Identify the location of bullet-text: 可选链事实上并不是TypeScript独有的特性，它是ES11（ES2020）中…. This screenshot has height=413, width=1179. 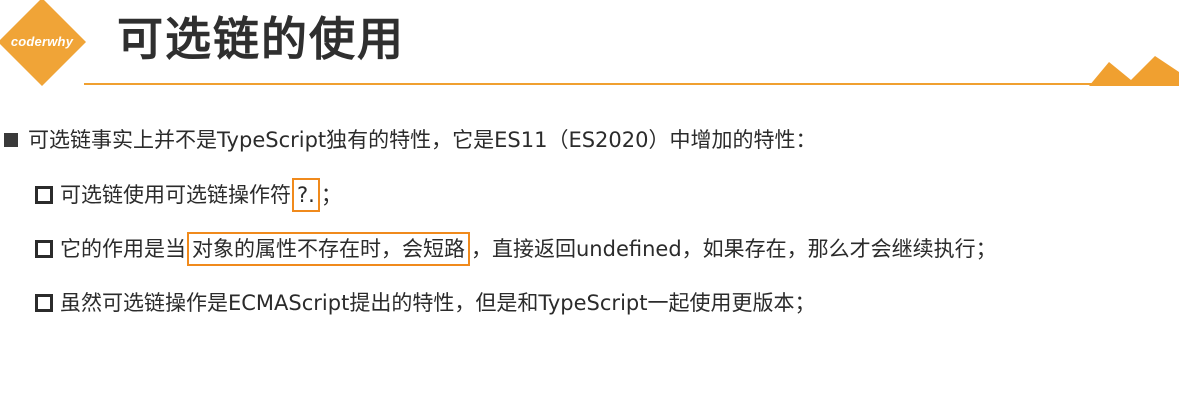
(422, 140).